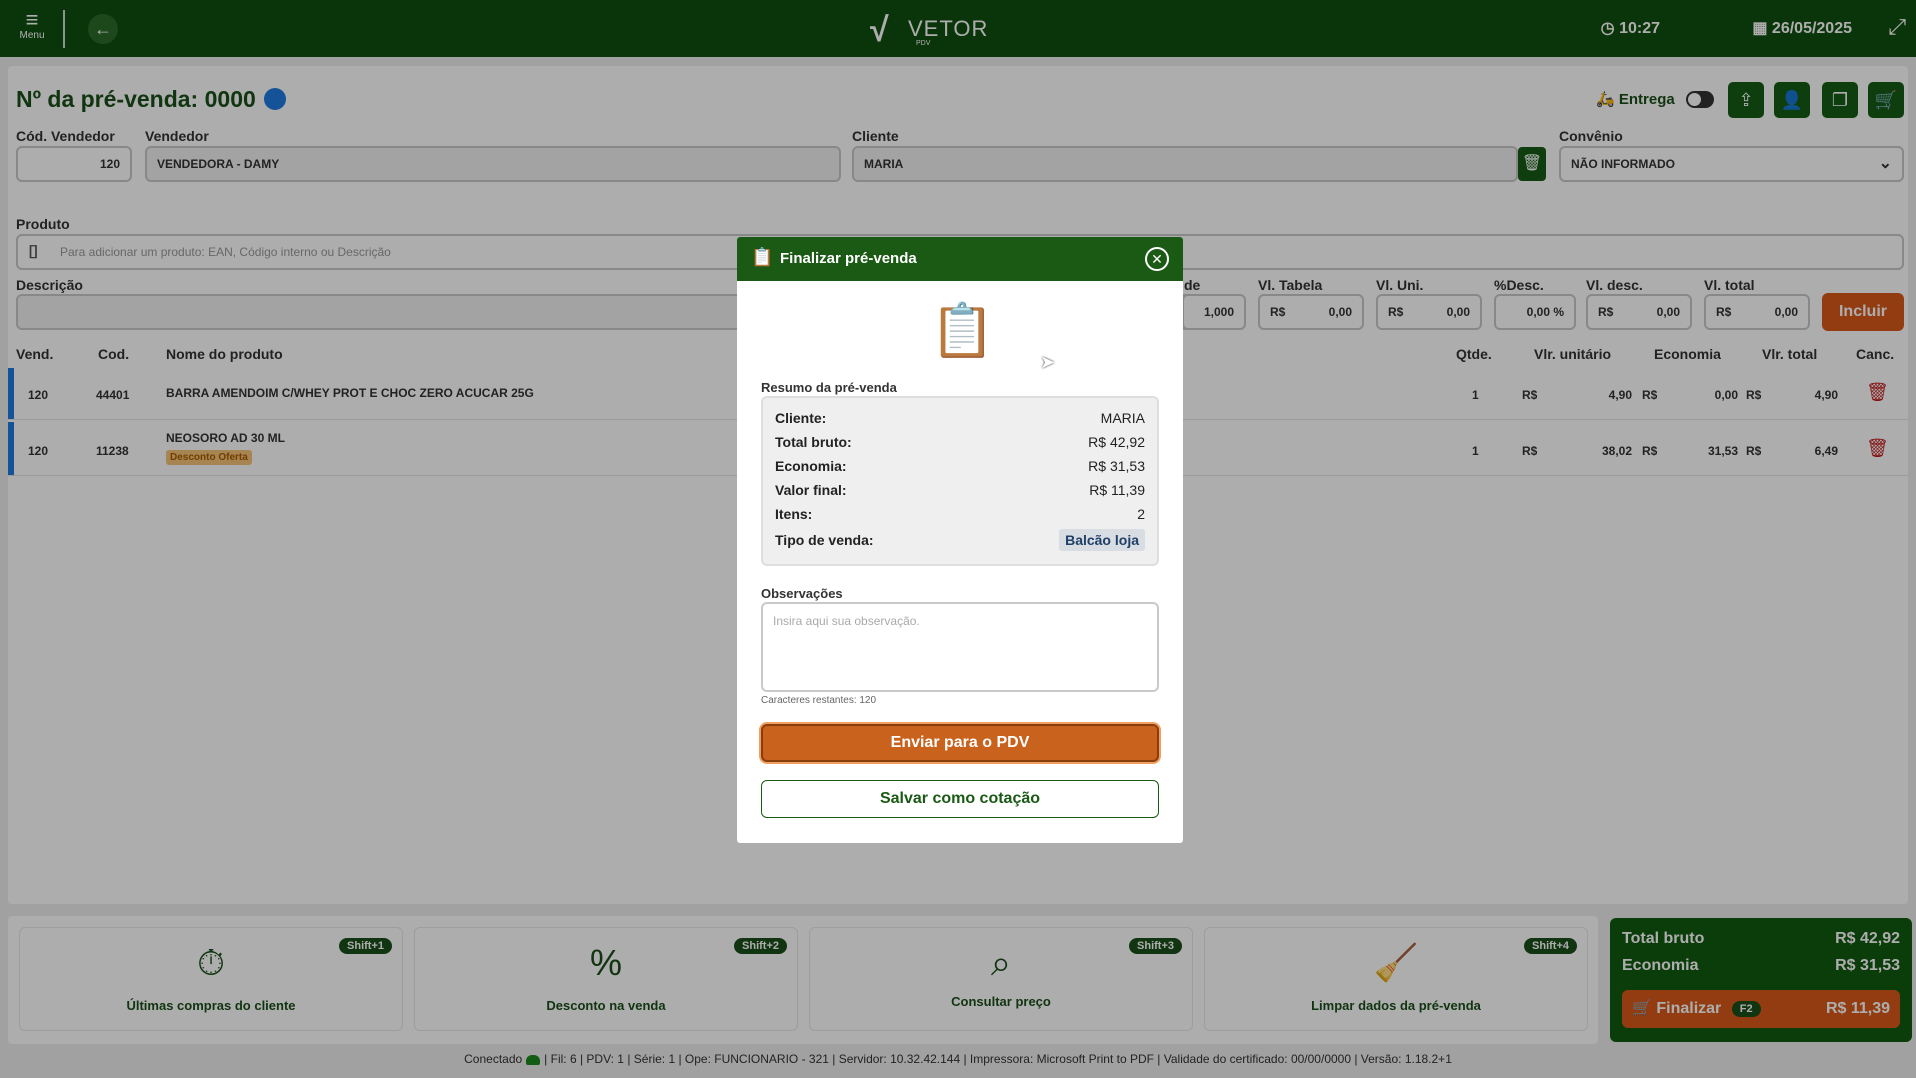 The height and width of the screenshot is (1078, 1916). What do you see at coordinates (762, 257) in the screenshot?
I see `clipboard-icon: 📋` at bounding box center [762, 257].